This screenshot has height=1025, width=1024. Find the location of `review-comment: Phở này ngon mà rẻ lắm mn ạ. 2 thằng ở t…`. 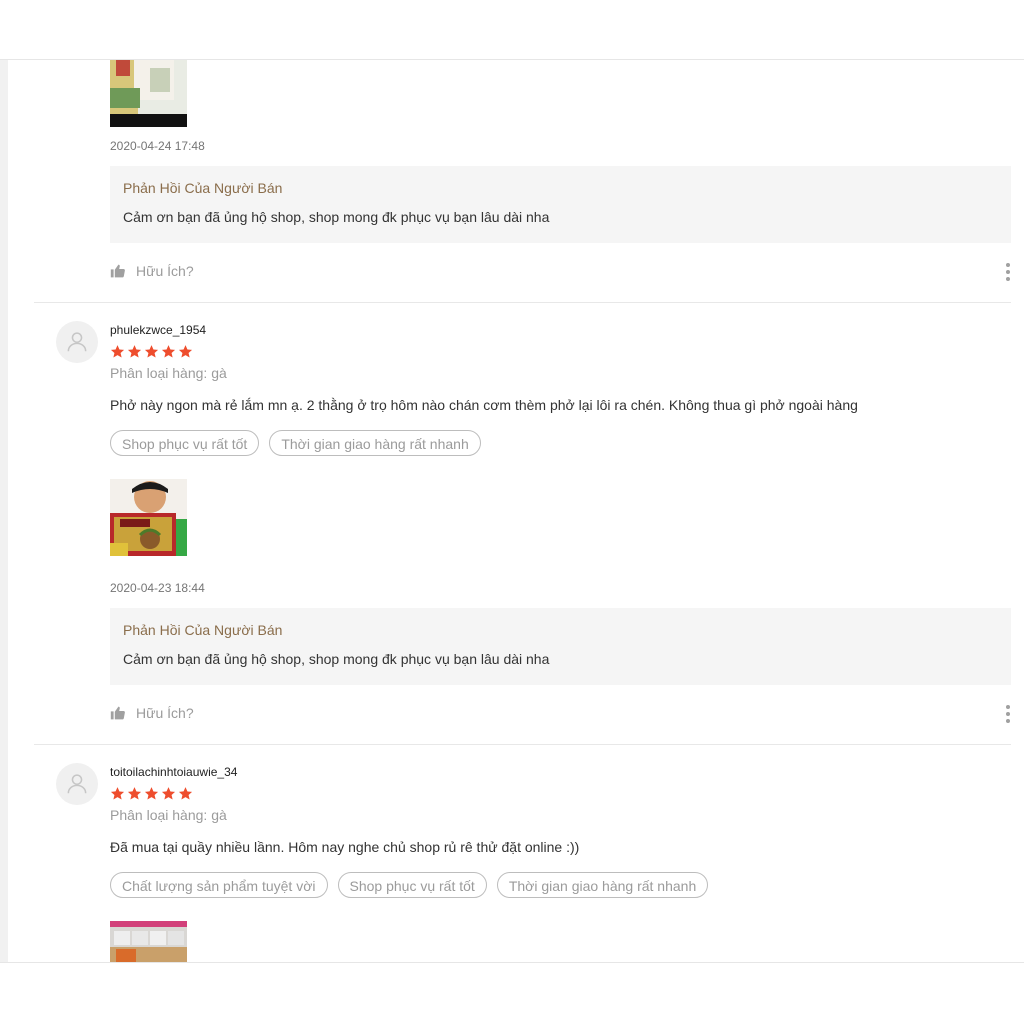

review-comment: Phở này ngon mà rẻ lắm mn ạ. 2 thằng ở t… is located at coordinates (484, 405).